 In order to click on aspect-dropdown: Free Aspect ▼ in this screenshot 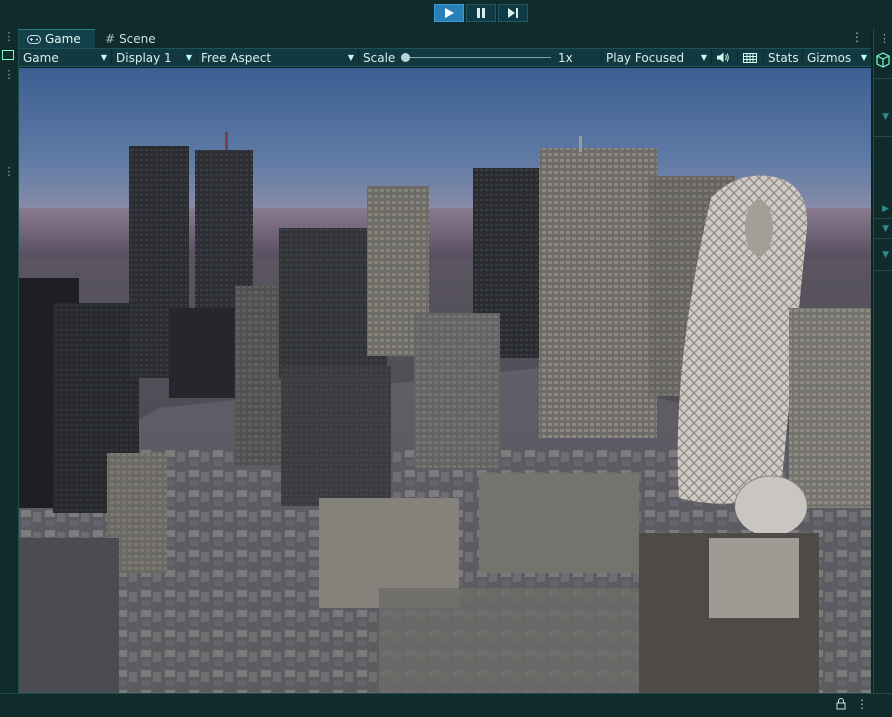, I will do `click(277, 57)`.